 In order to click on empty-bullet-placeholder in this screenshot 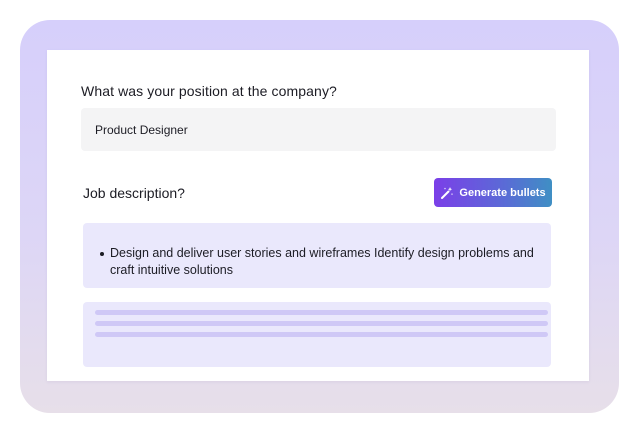, I will do `click(317, 334)`.